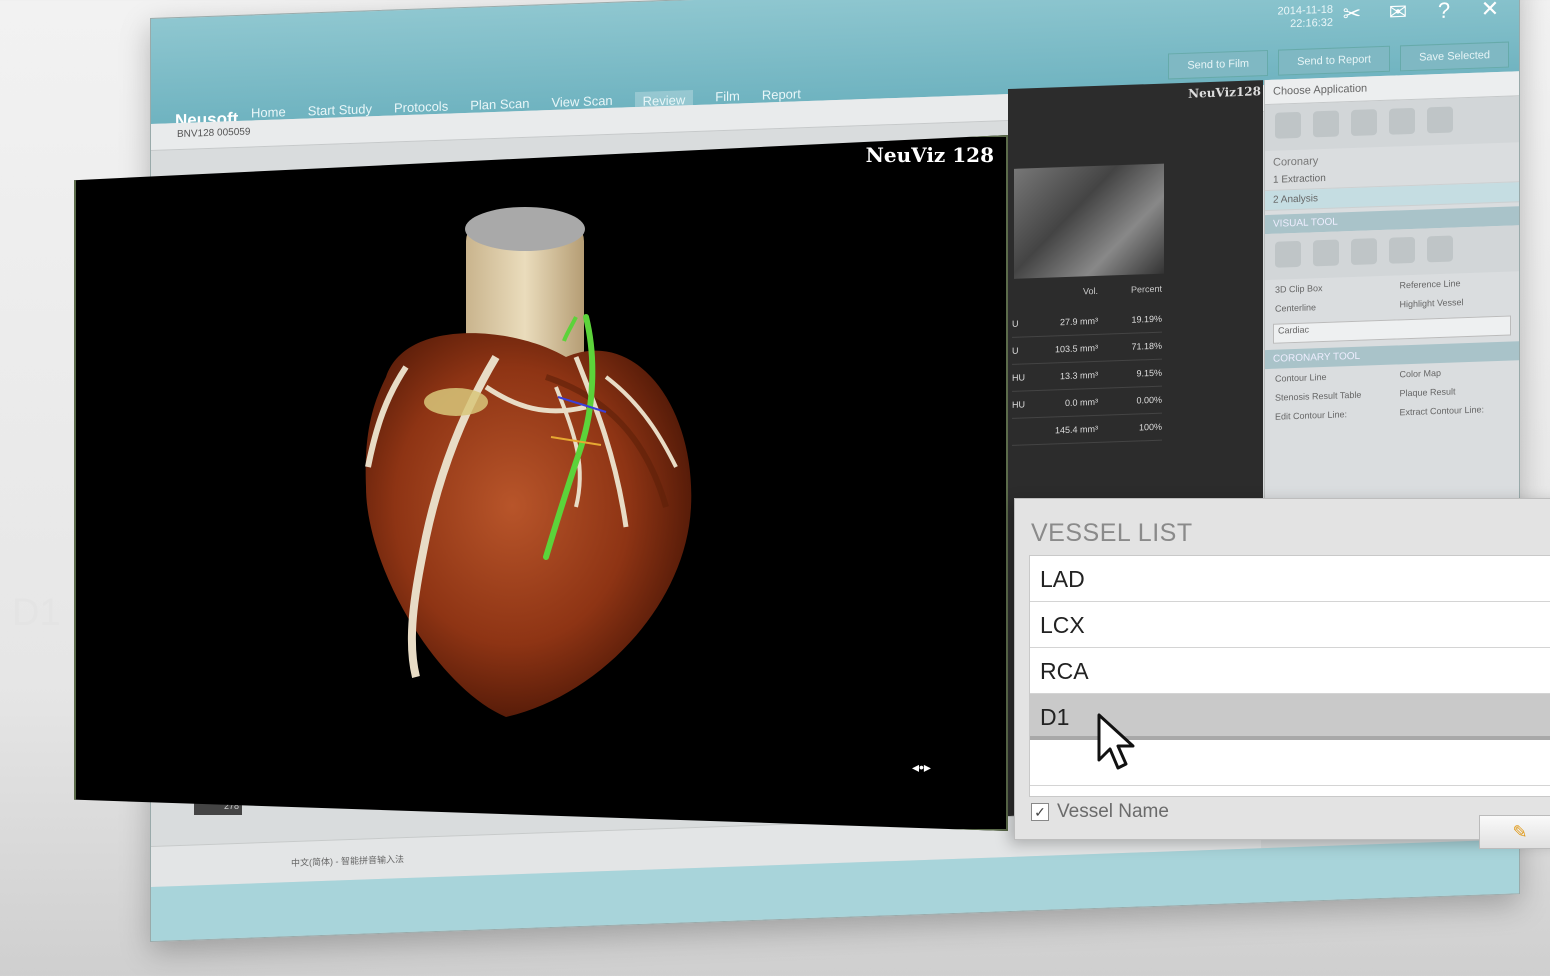 Image resolution: width=1550 pixels, height=976 pixels. What do you see at coordinates (1288, 254) in the screenshot?
I see `heart-view-icon` at bounding box center [1288, 254].